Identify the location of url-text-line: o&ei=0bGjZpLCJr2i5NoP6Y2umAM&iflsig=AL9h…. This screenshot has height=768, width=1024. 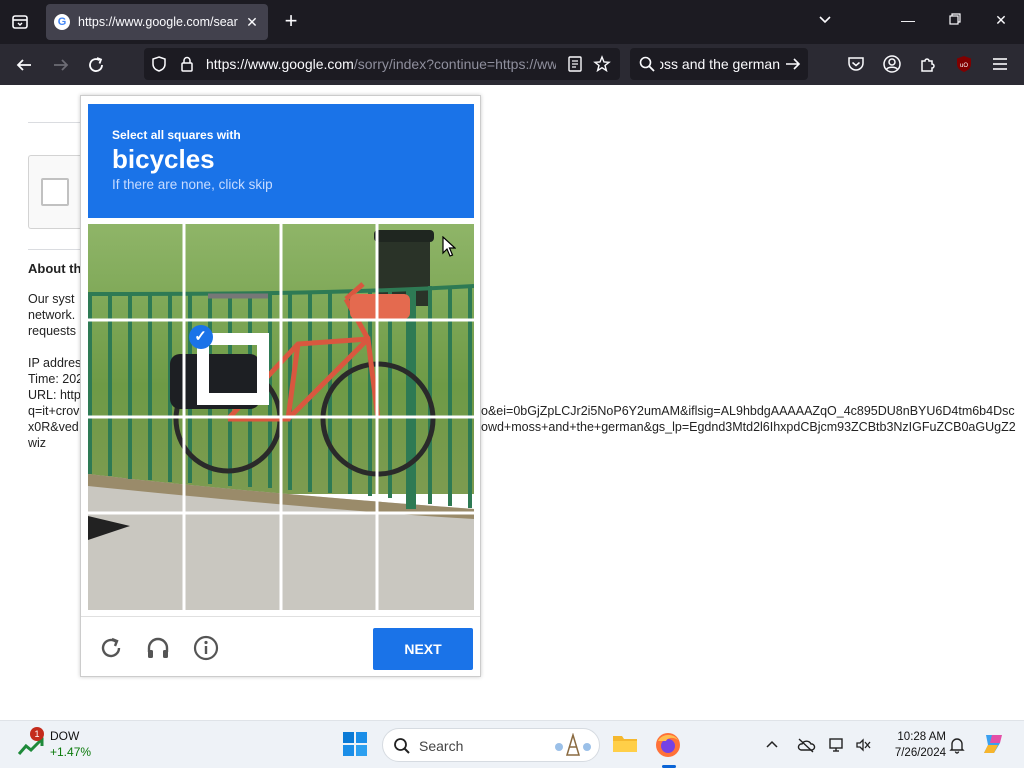
(752, 411).